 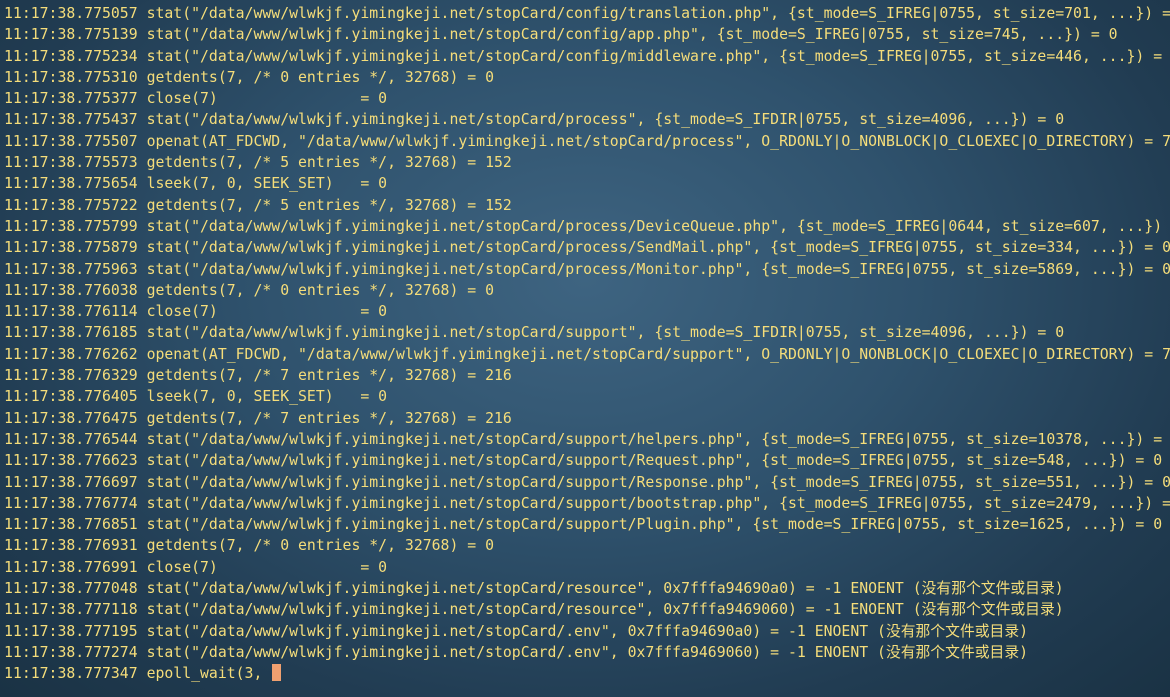 What do you see at coordinates (71, 631) in the screenshot?
I see `timestamp: 11:17:38.777195` at bounding box center [71, 631].